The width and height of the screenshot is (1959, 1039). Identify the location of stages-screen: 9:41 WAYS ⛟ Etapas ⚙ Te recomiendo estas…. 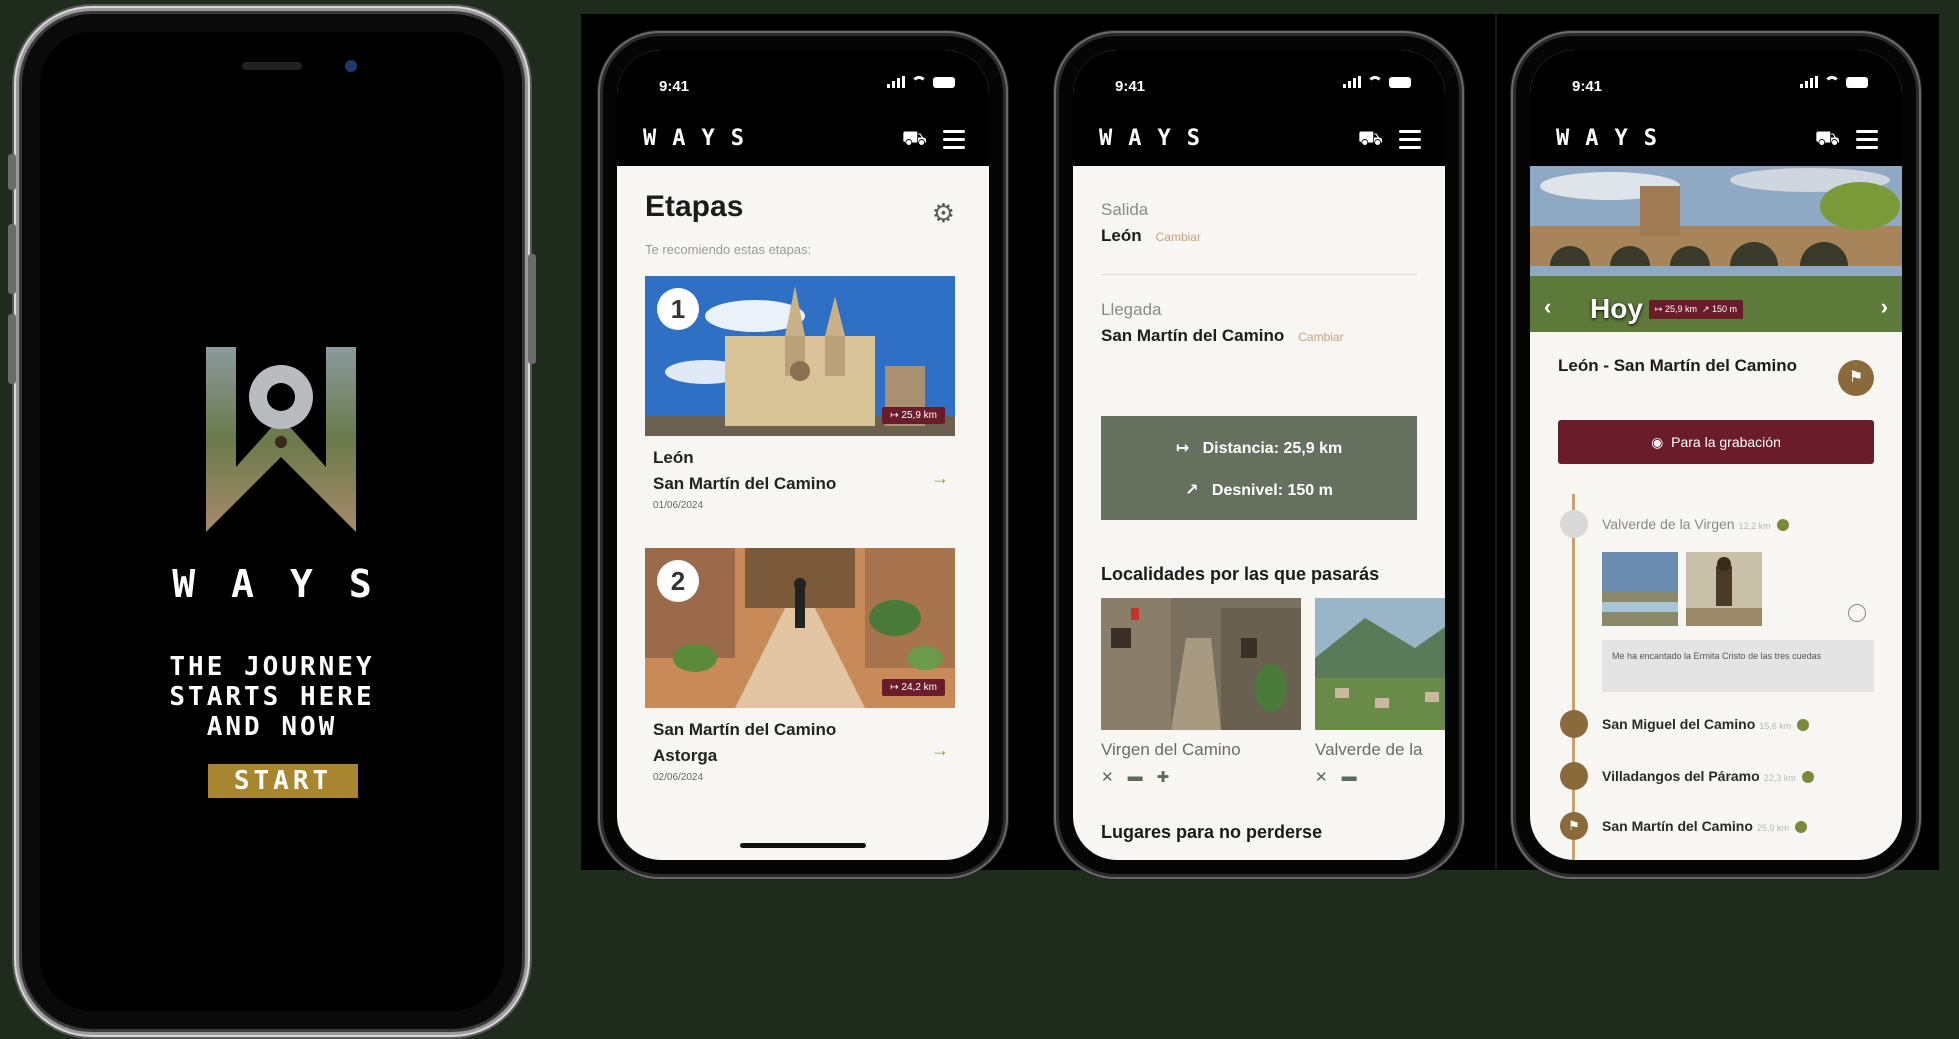
(803, 455).